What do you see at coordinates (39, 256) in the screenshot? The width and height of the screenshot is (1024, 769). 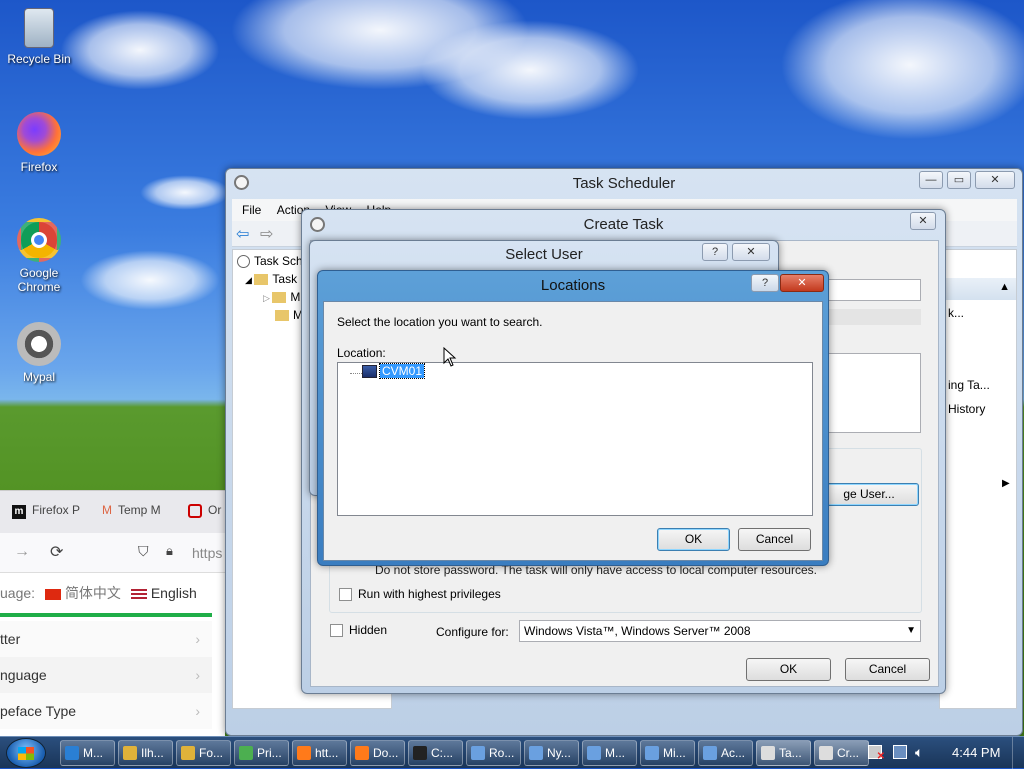 I see `desktop-icon-chrome: Google Chrome` at bounding box center [39, 256].